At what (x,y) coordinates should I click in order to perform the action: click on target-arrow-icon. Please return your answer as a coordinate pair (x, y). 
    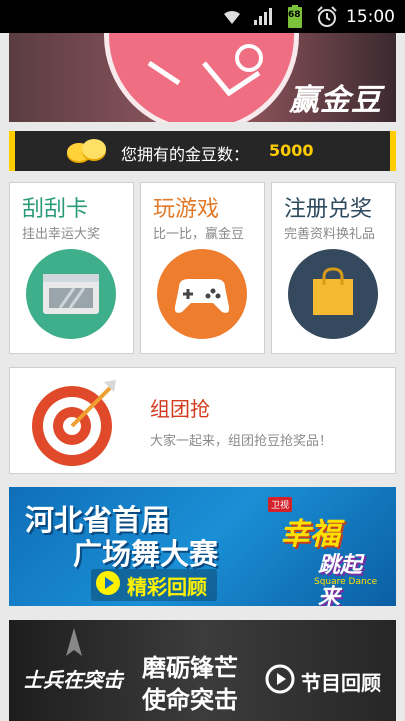
    Looking at the image, I should click on (76, 424).